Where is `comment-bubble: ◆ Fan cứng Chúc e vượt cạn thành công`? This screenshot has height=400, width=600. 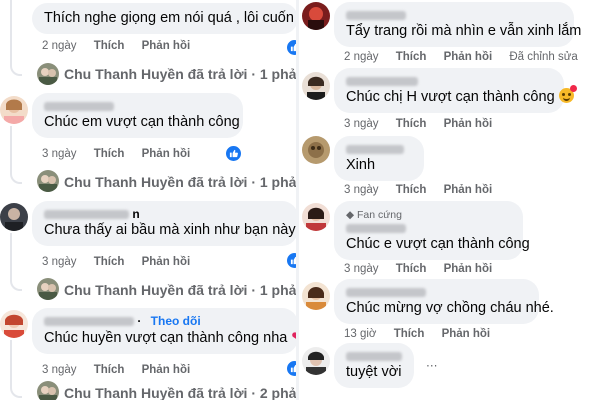
comment-bubble: ◆ Fan cứng Chúc e vượt cạn thành công is located at coordinates (432, 230).